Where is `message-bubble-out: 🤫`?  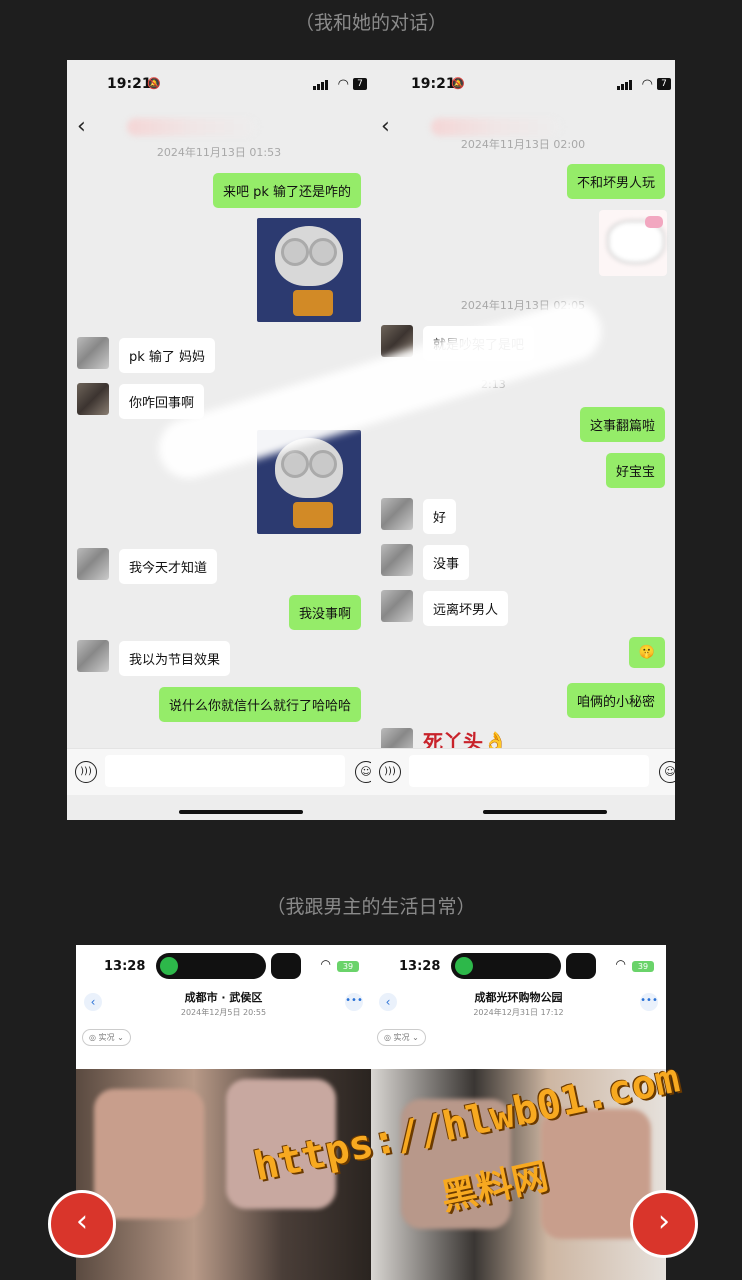 message-bubble-out: 🤫 is located at coordinates (646, 652).